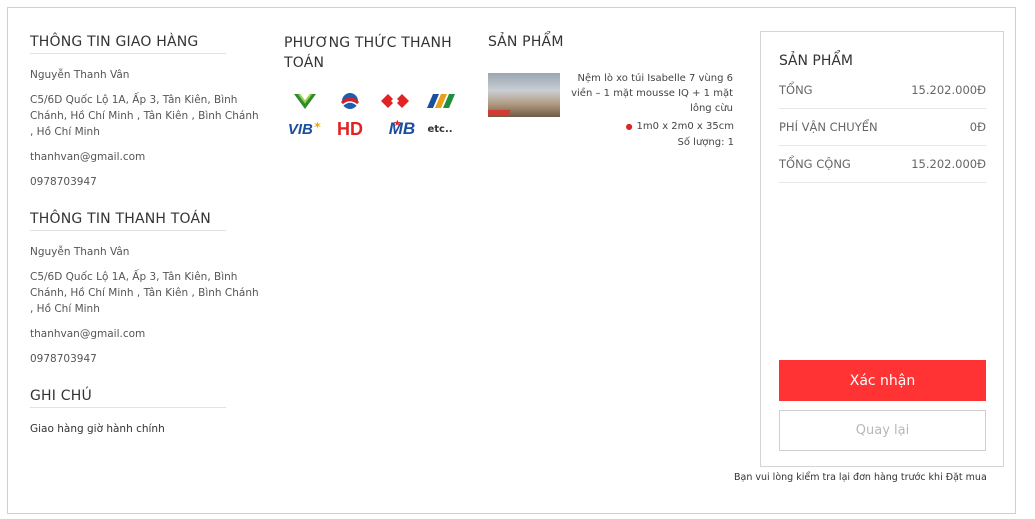  What do you see at coordinates (88, 157) in the screenshot?
I see `shipping-email: thanhvan@gmail.com` at bounding box center [88, 157].